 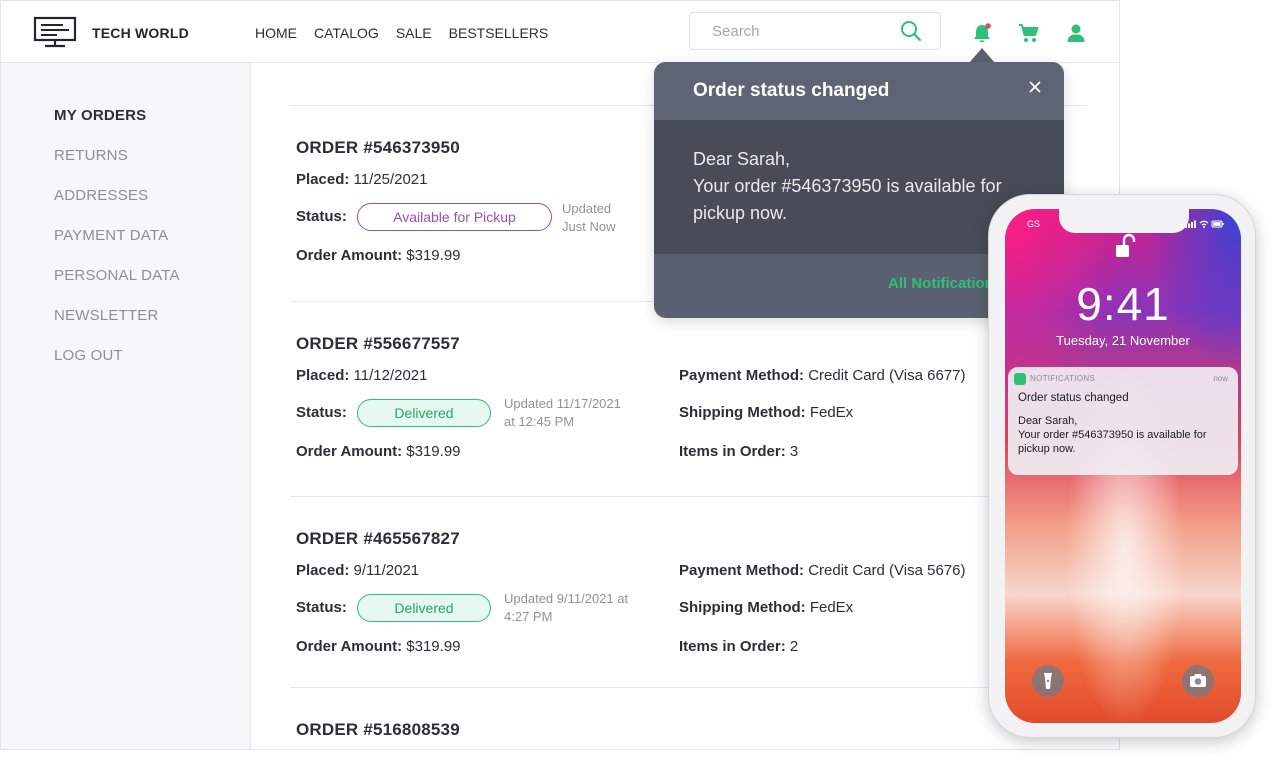 I want to click on placed-date: 11/25/2021, so click(x=390, y=179).